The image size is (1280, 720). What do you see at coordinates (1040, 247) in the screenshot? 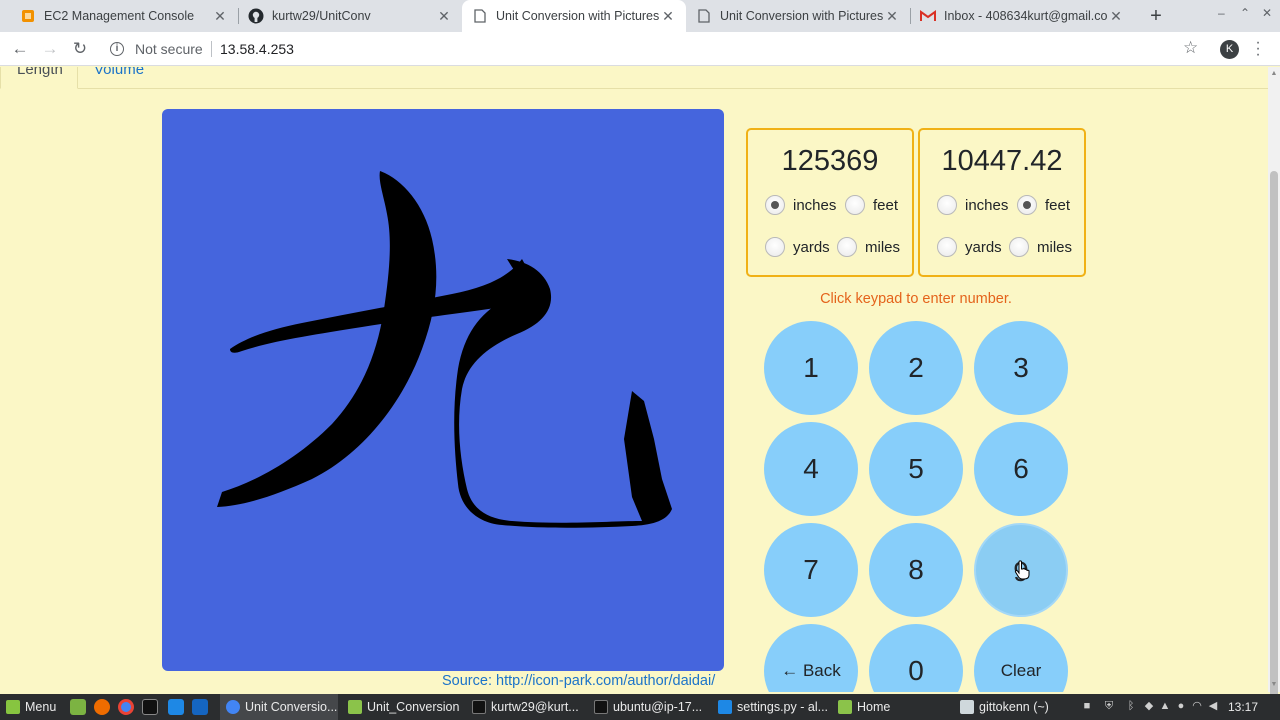
I see `output-radio-miles: miles` at bounding box center [1040, 247].